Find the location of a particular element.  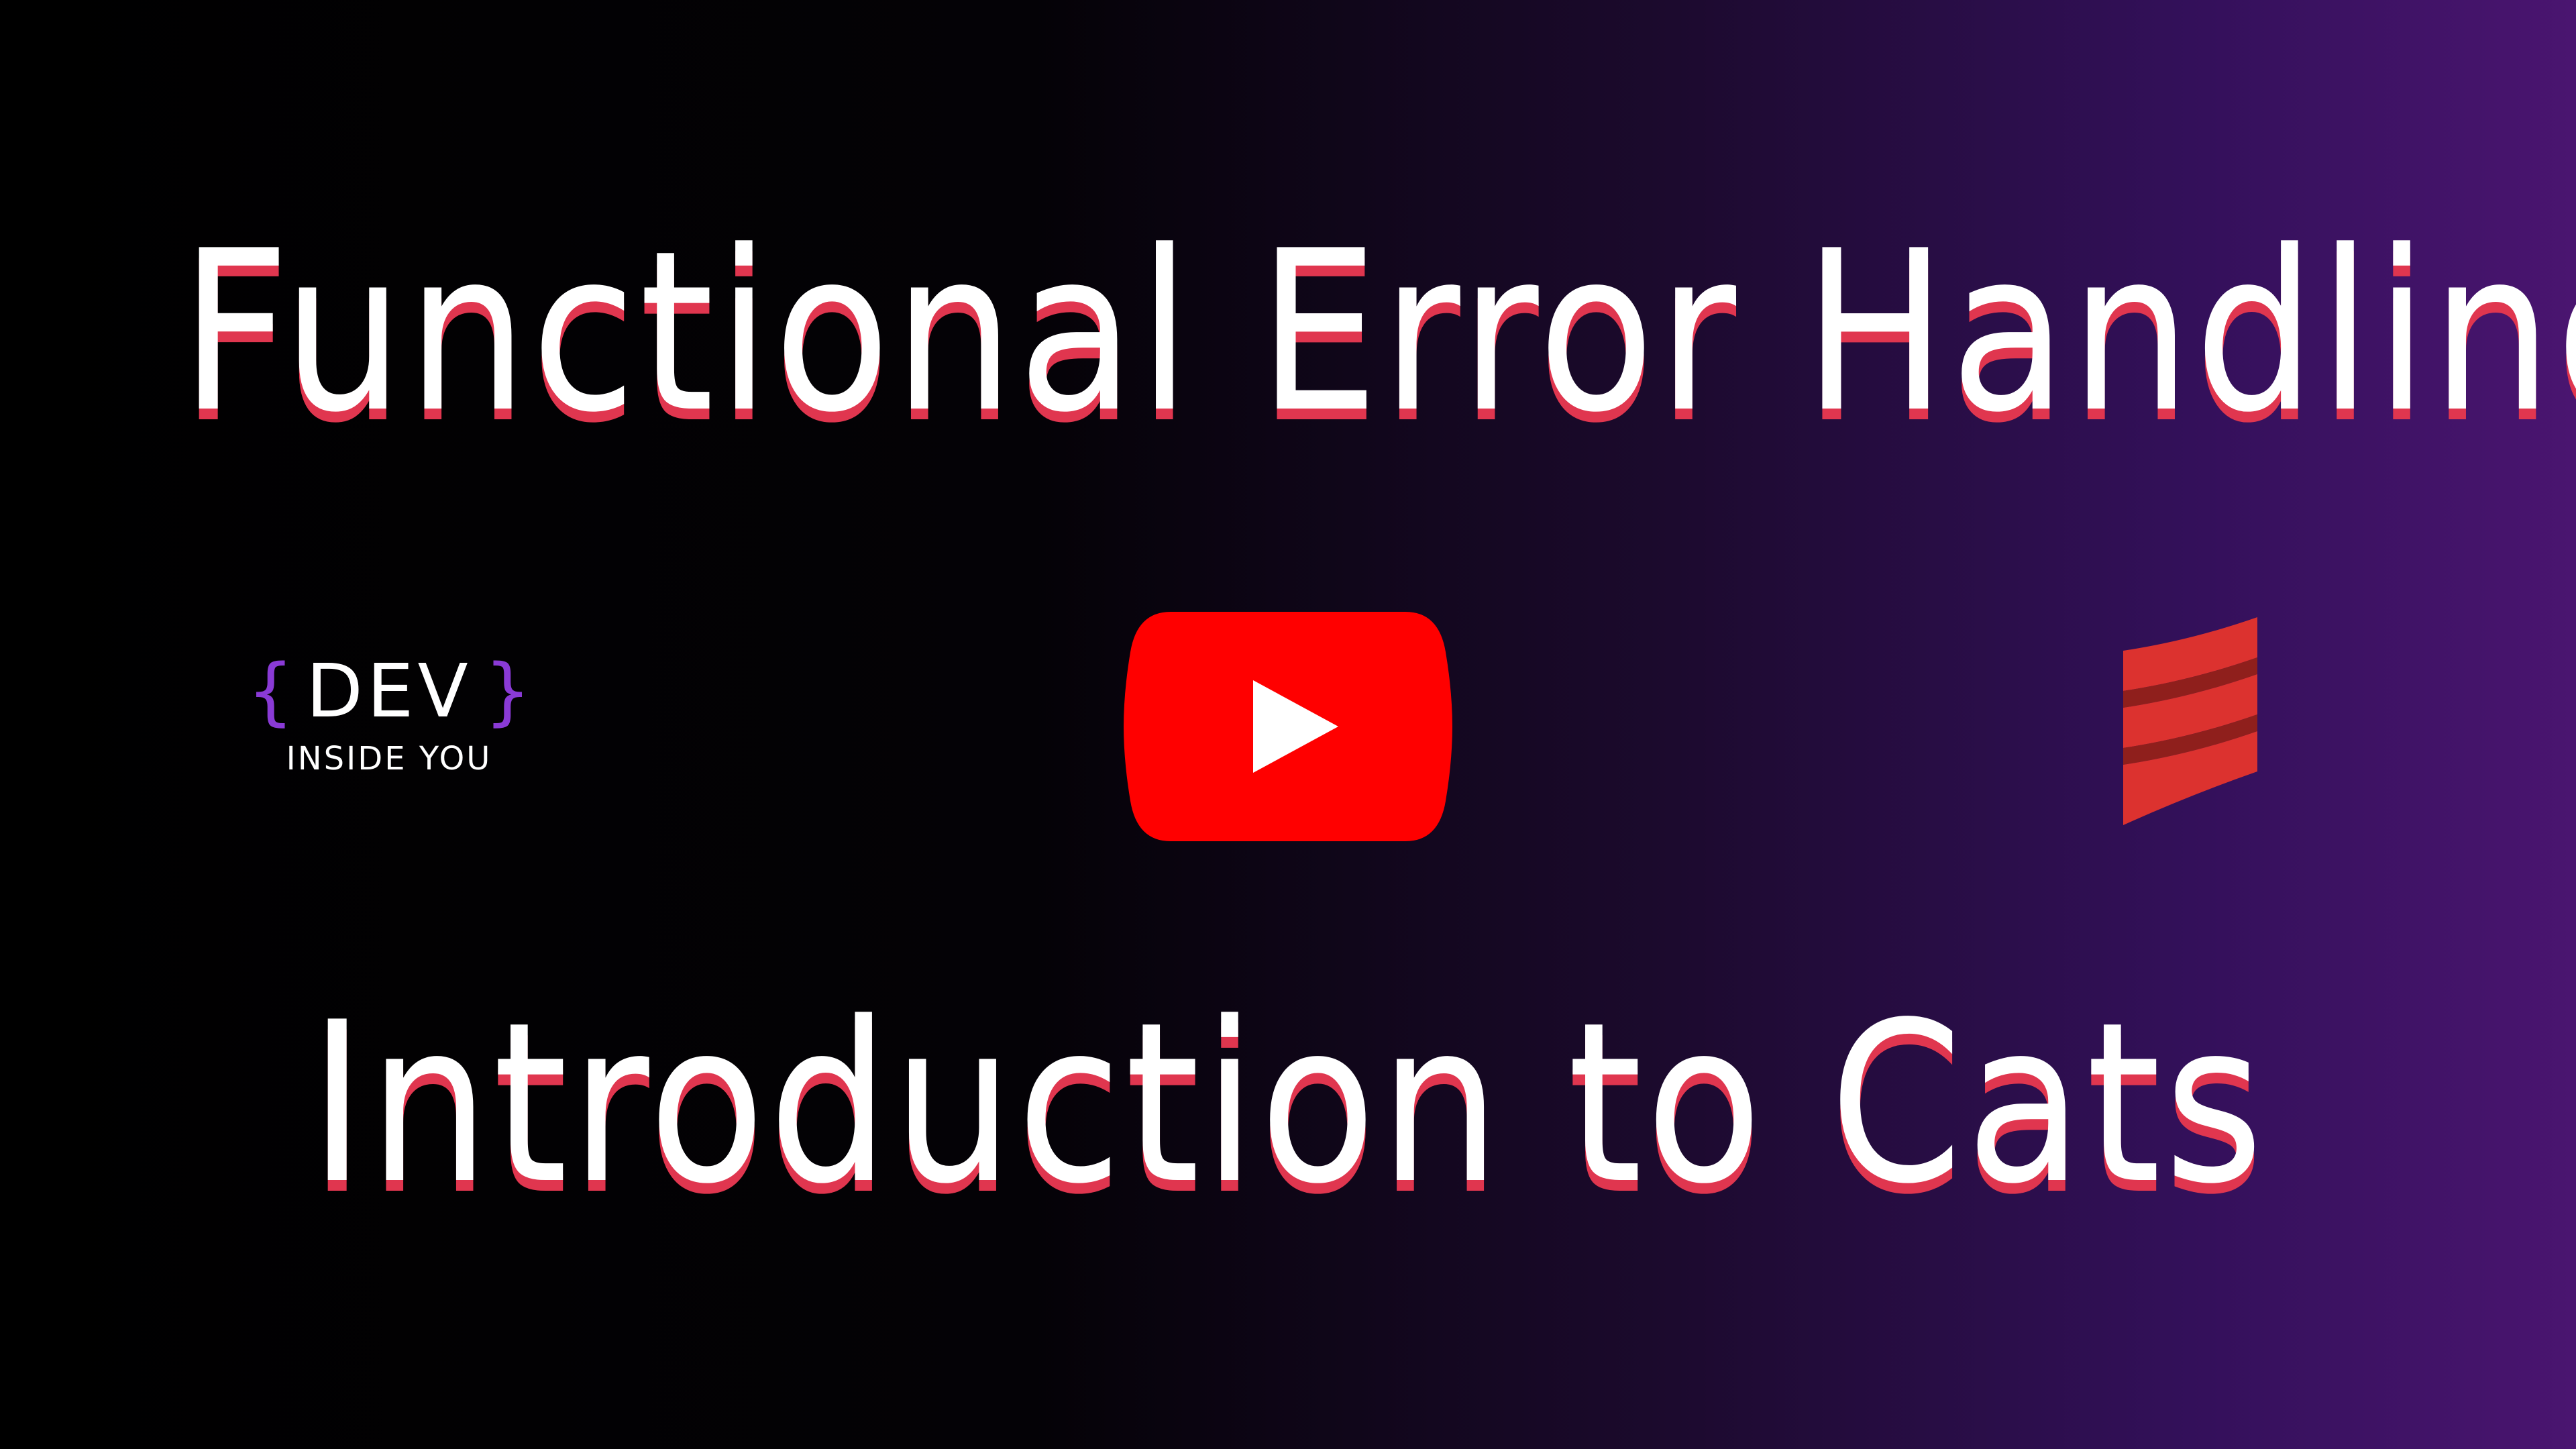

dev-logo-tagline: INSIDE YOU is located at coordinates (389, 758).